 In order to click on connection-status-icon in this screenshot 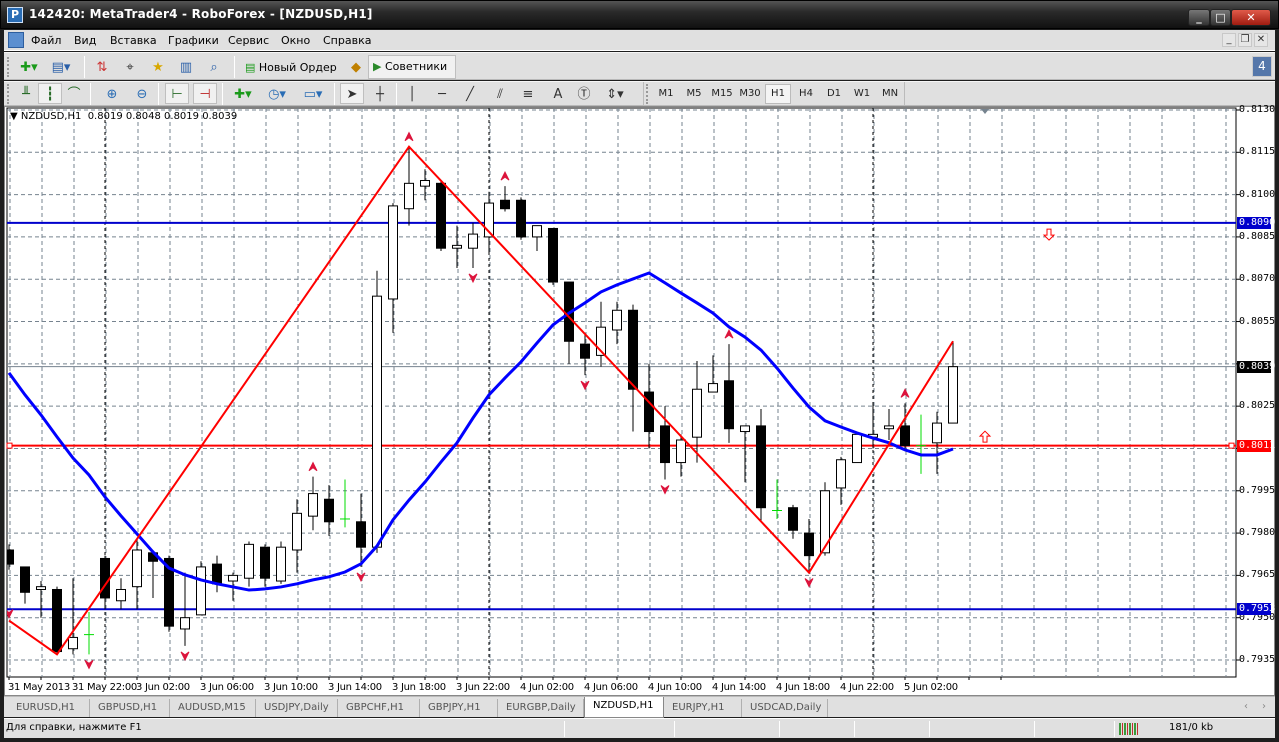, I will do `click(1129, 729)`.